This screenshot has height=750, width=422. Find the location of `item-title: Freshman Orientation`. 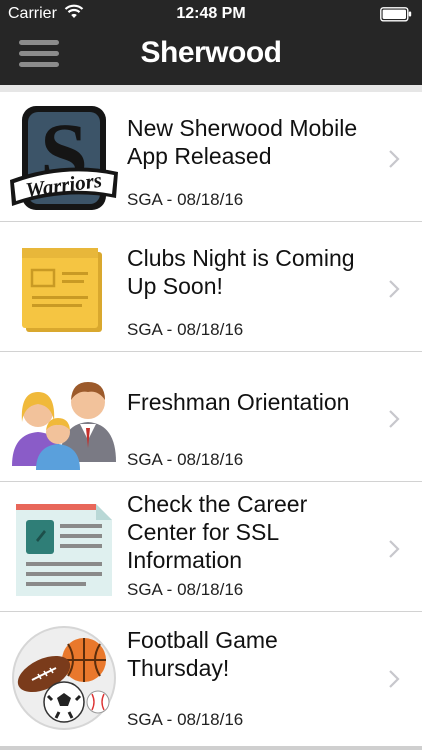

item-title: Freshman Orientation is located at coordinates (238, 402).